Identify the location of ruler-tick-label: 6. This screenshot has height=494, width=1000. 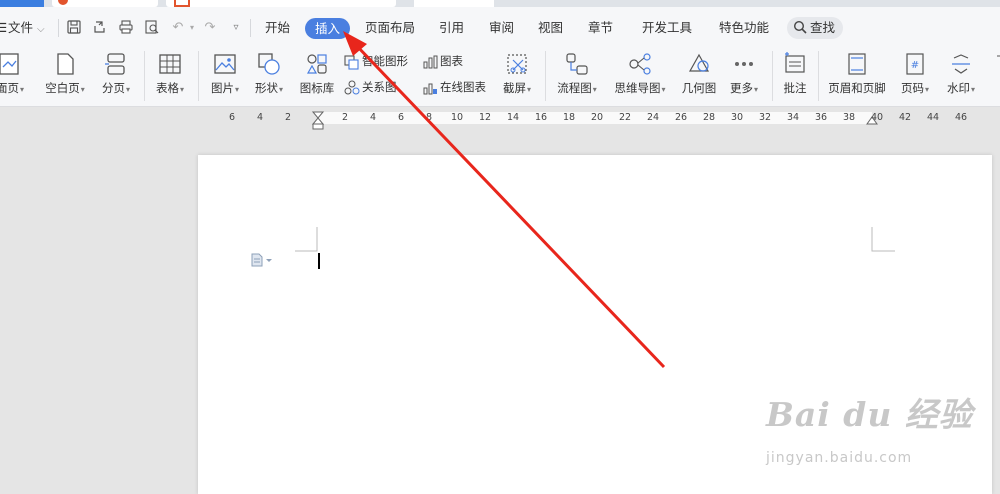
(401, 117).